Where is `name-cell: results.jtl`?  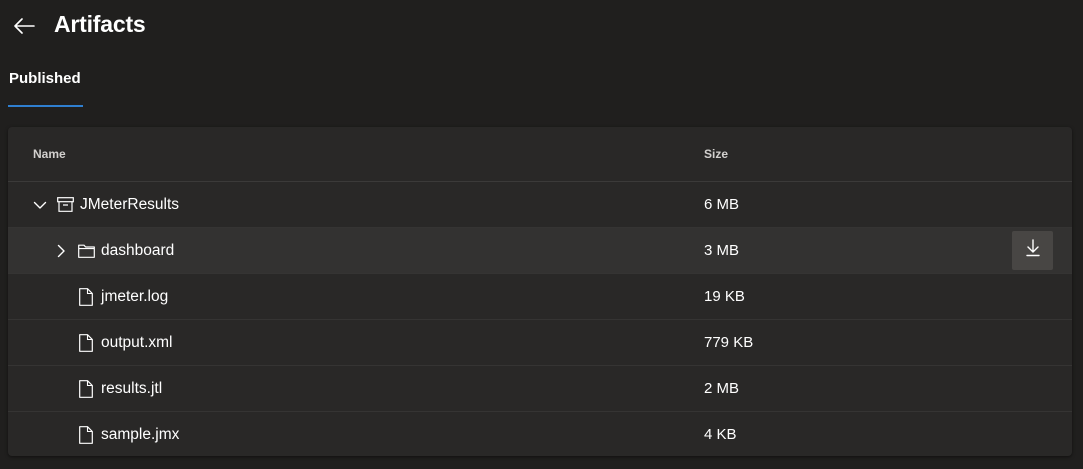 name-cell: results.jtl is located at coordinates (119, 388).